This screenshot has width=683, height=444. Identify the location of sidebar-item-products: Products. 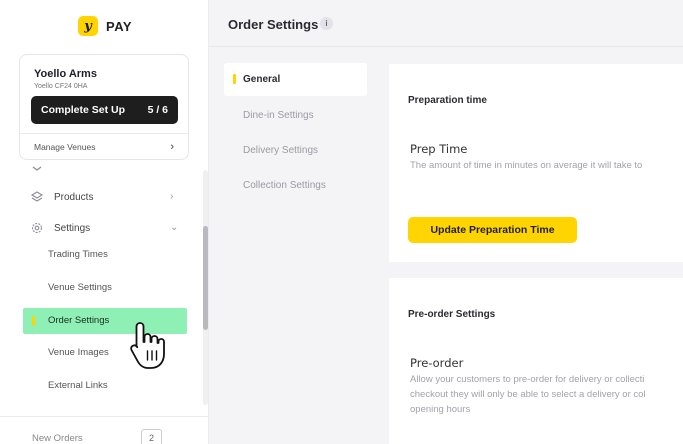
(61, 197).